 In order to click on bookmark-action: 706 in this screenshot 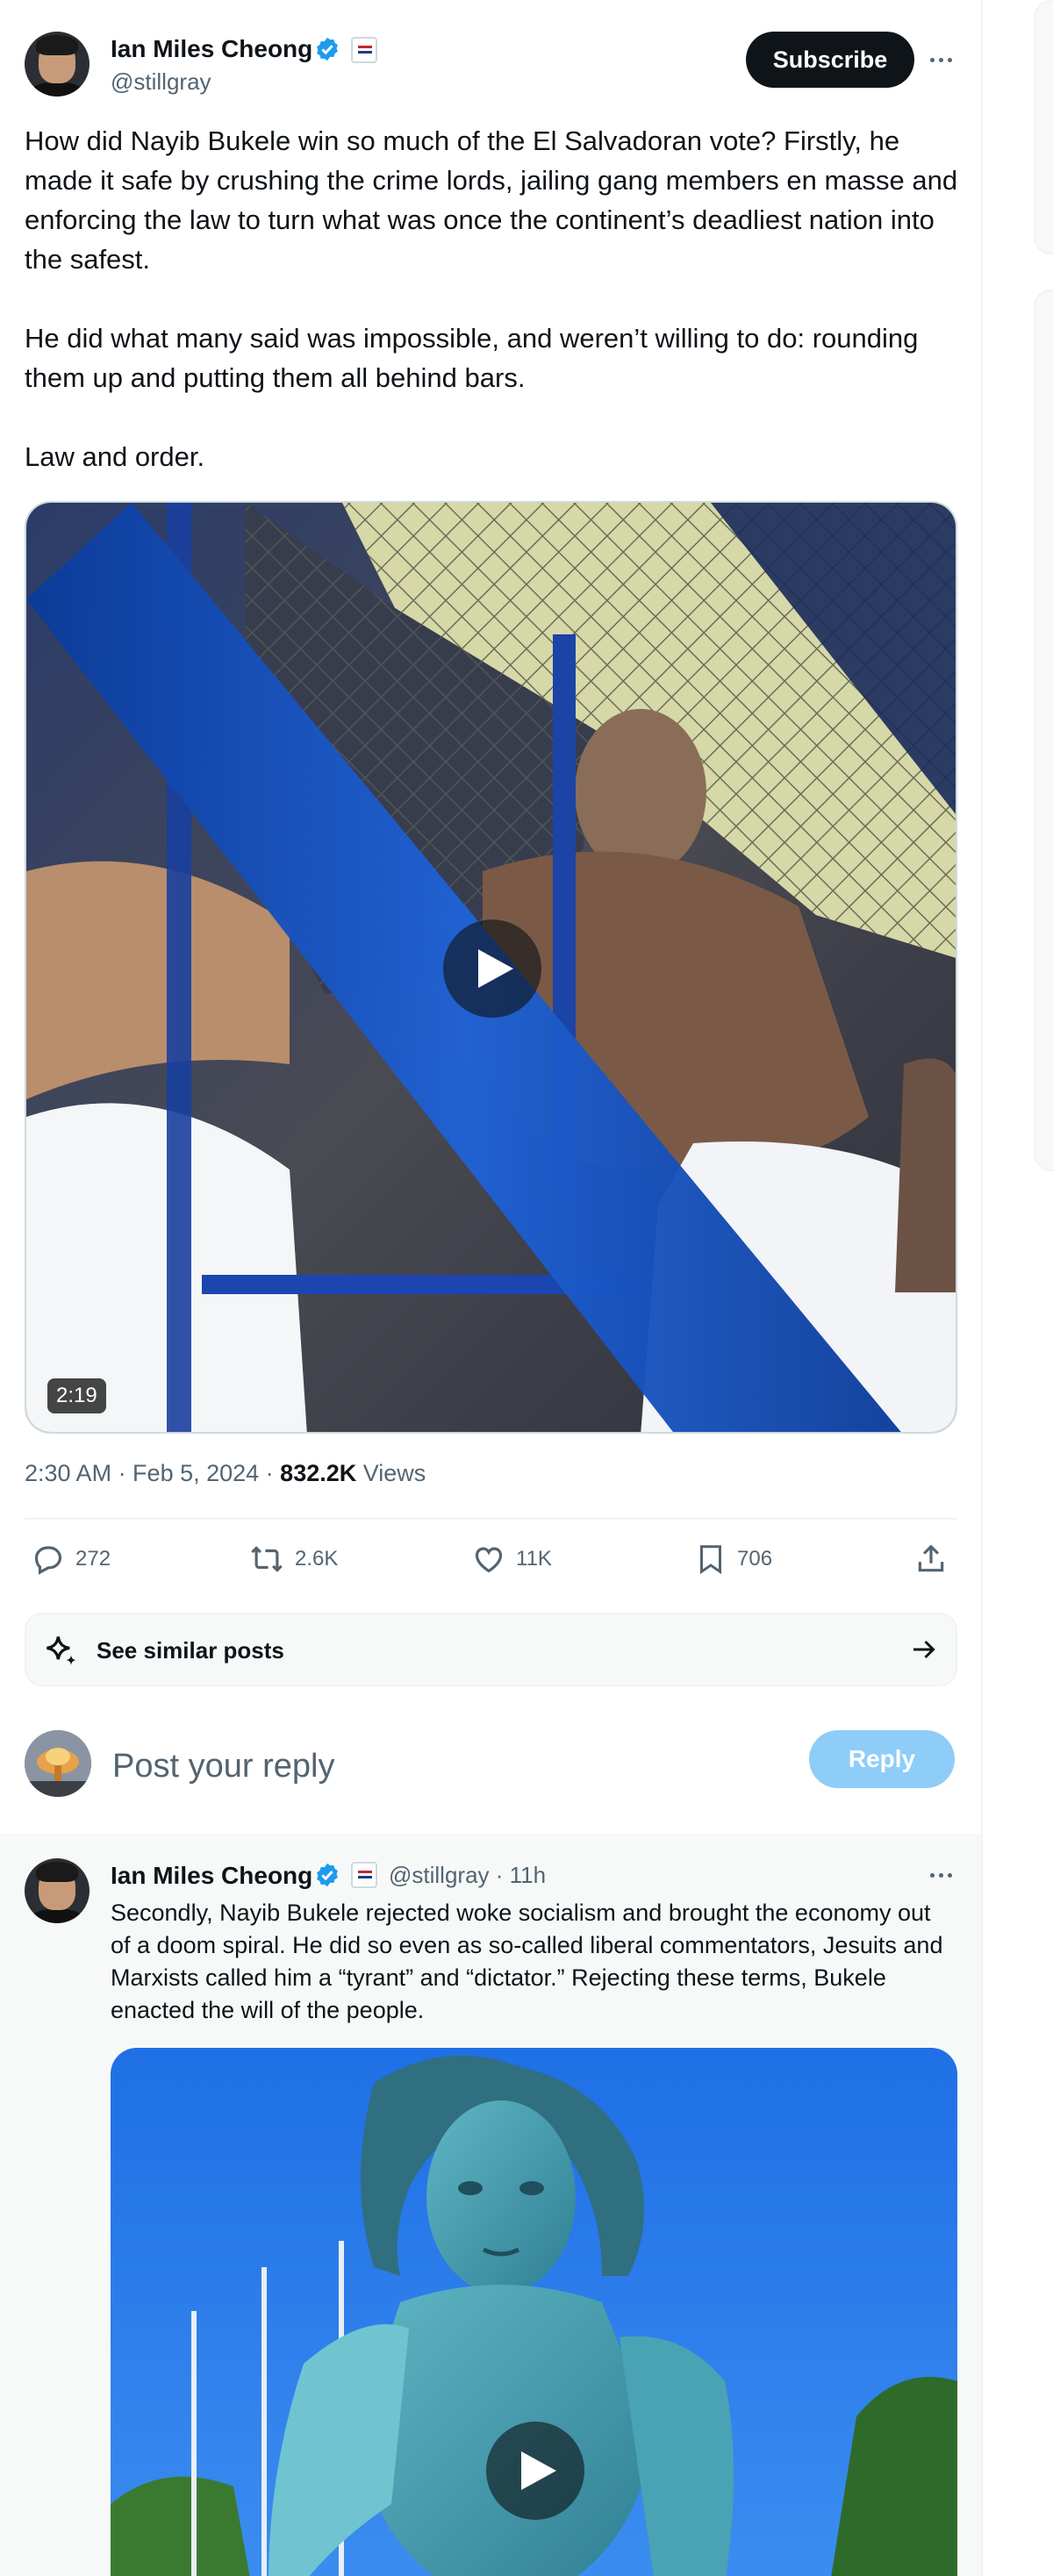, I will do `click(733, 1559)`.